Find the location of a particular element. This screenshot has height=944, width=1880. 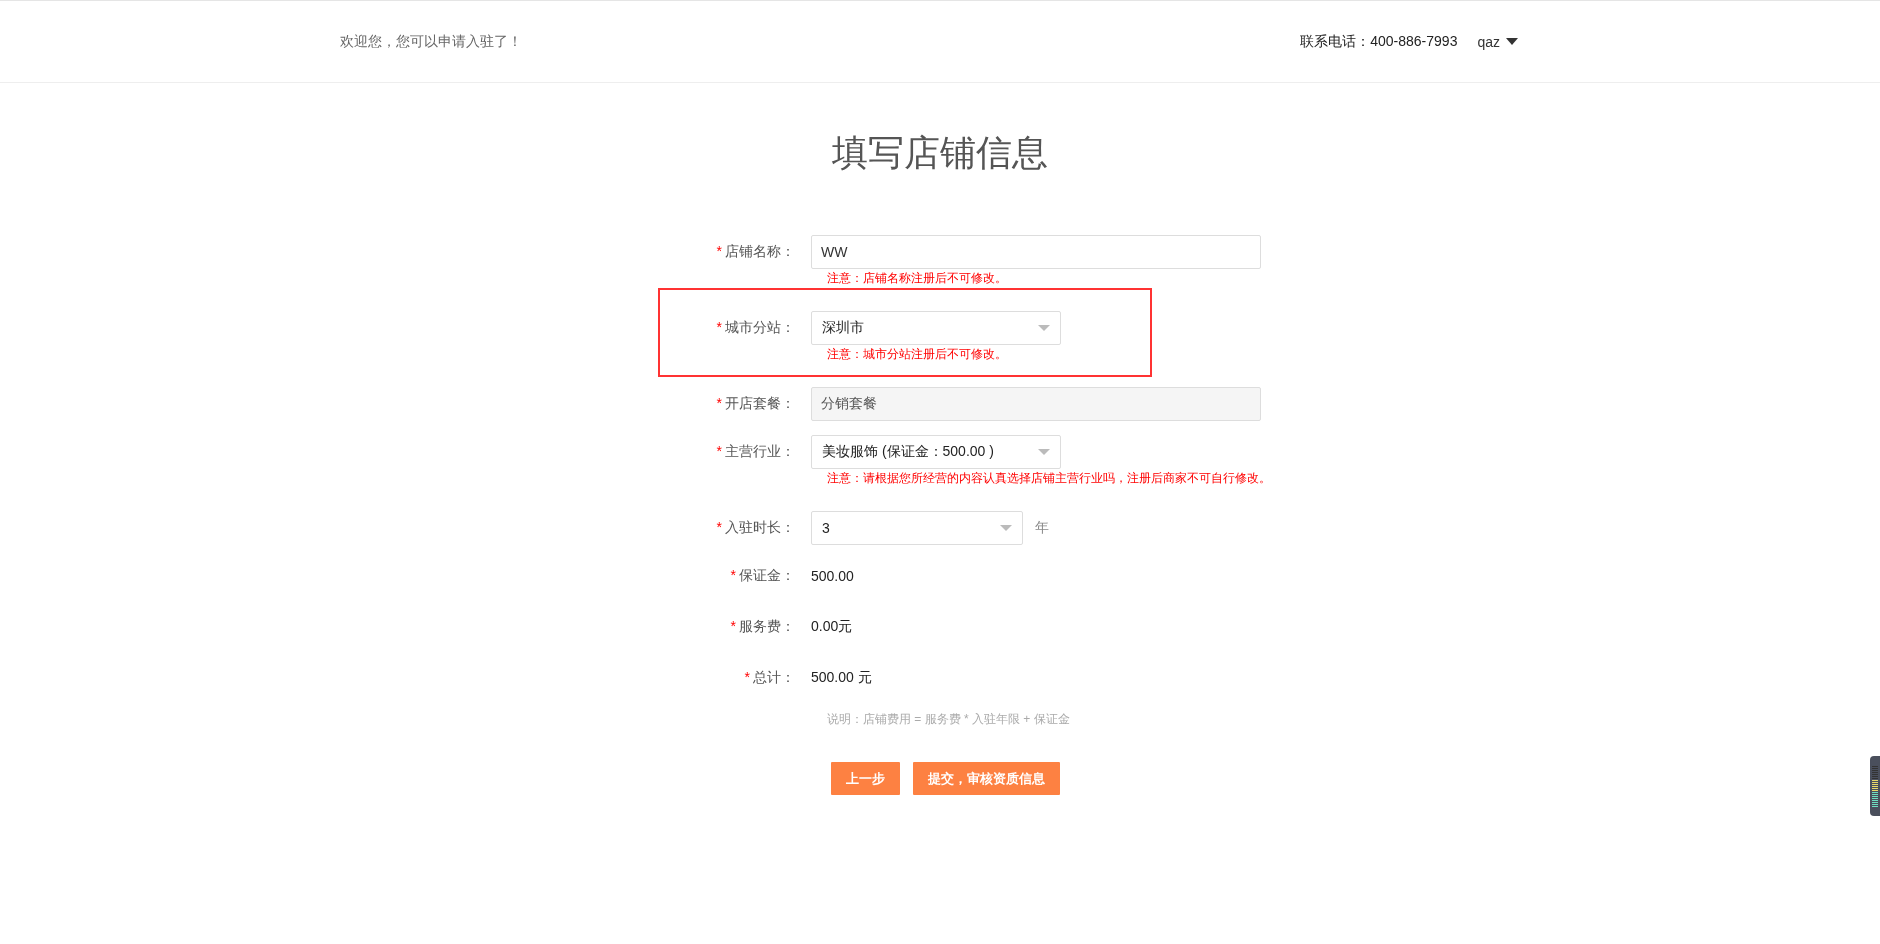

field-label: * 城市分站： is located at coordinates (755, 328).